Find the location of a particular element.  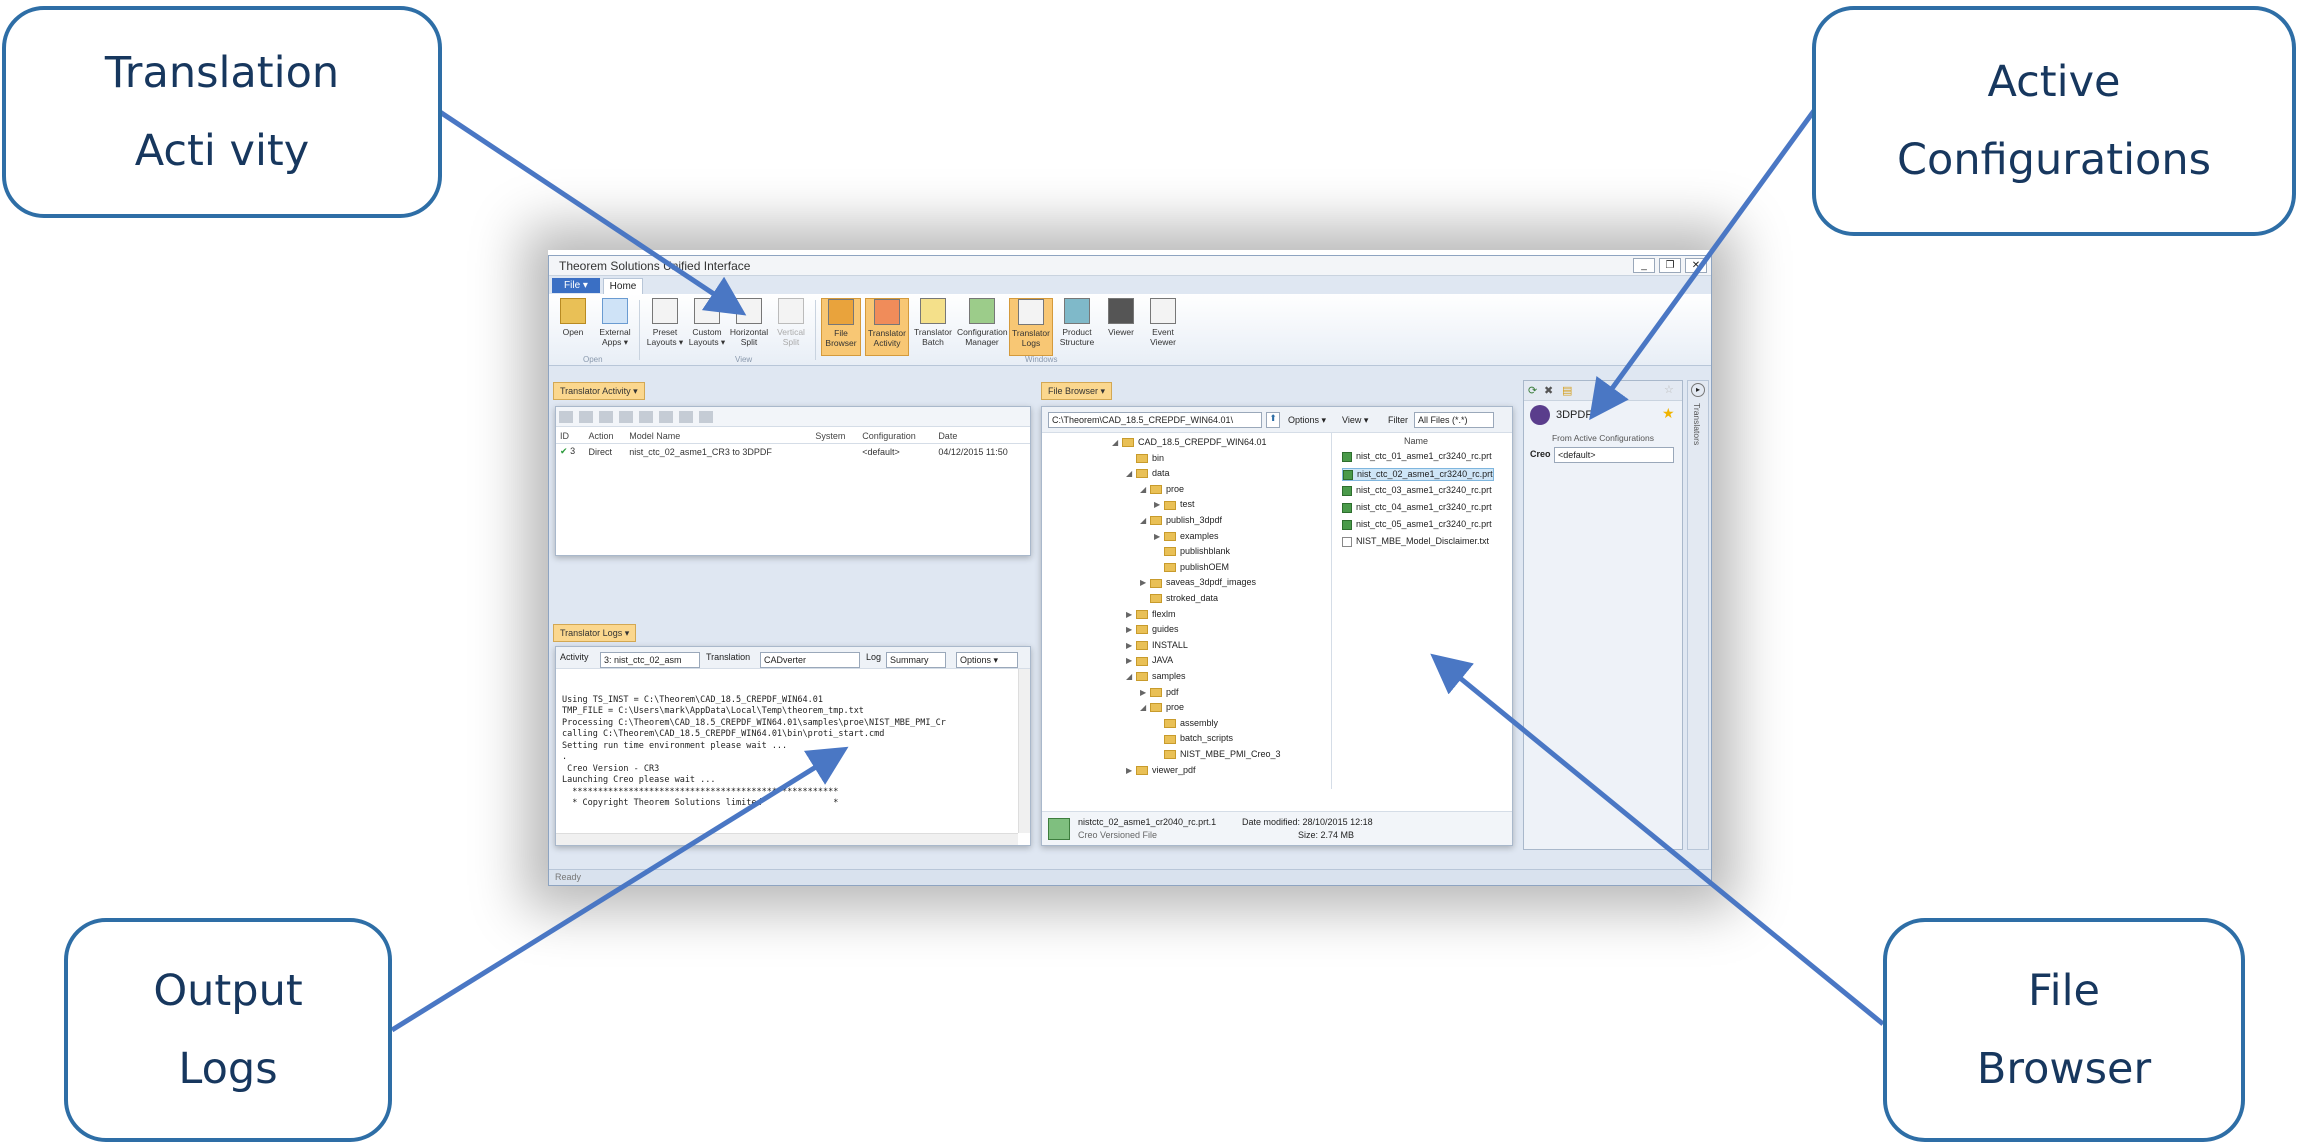

file-browser-tab: File Browser ▾ is located at coordinates (1077, 391).